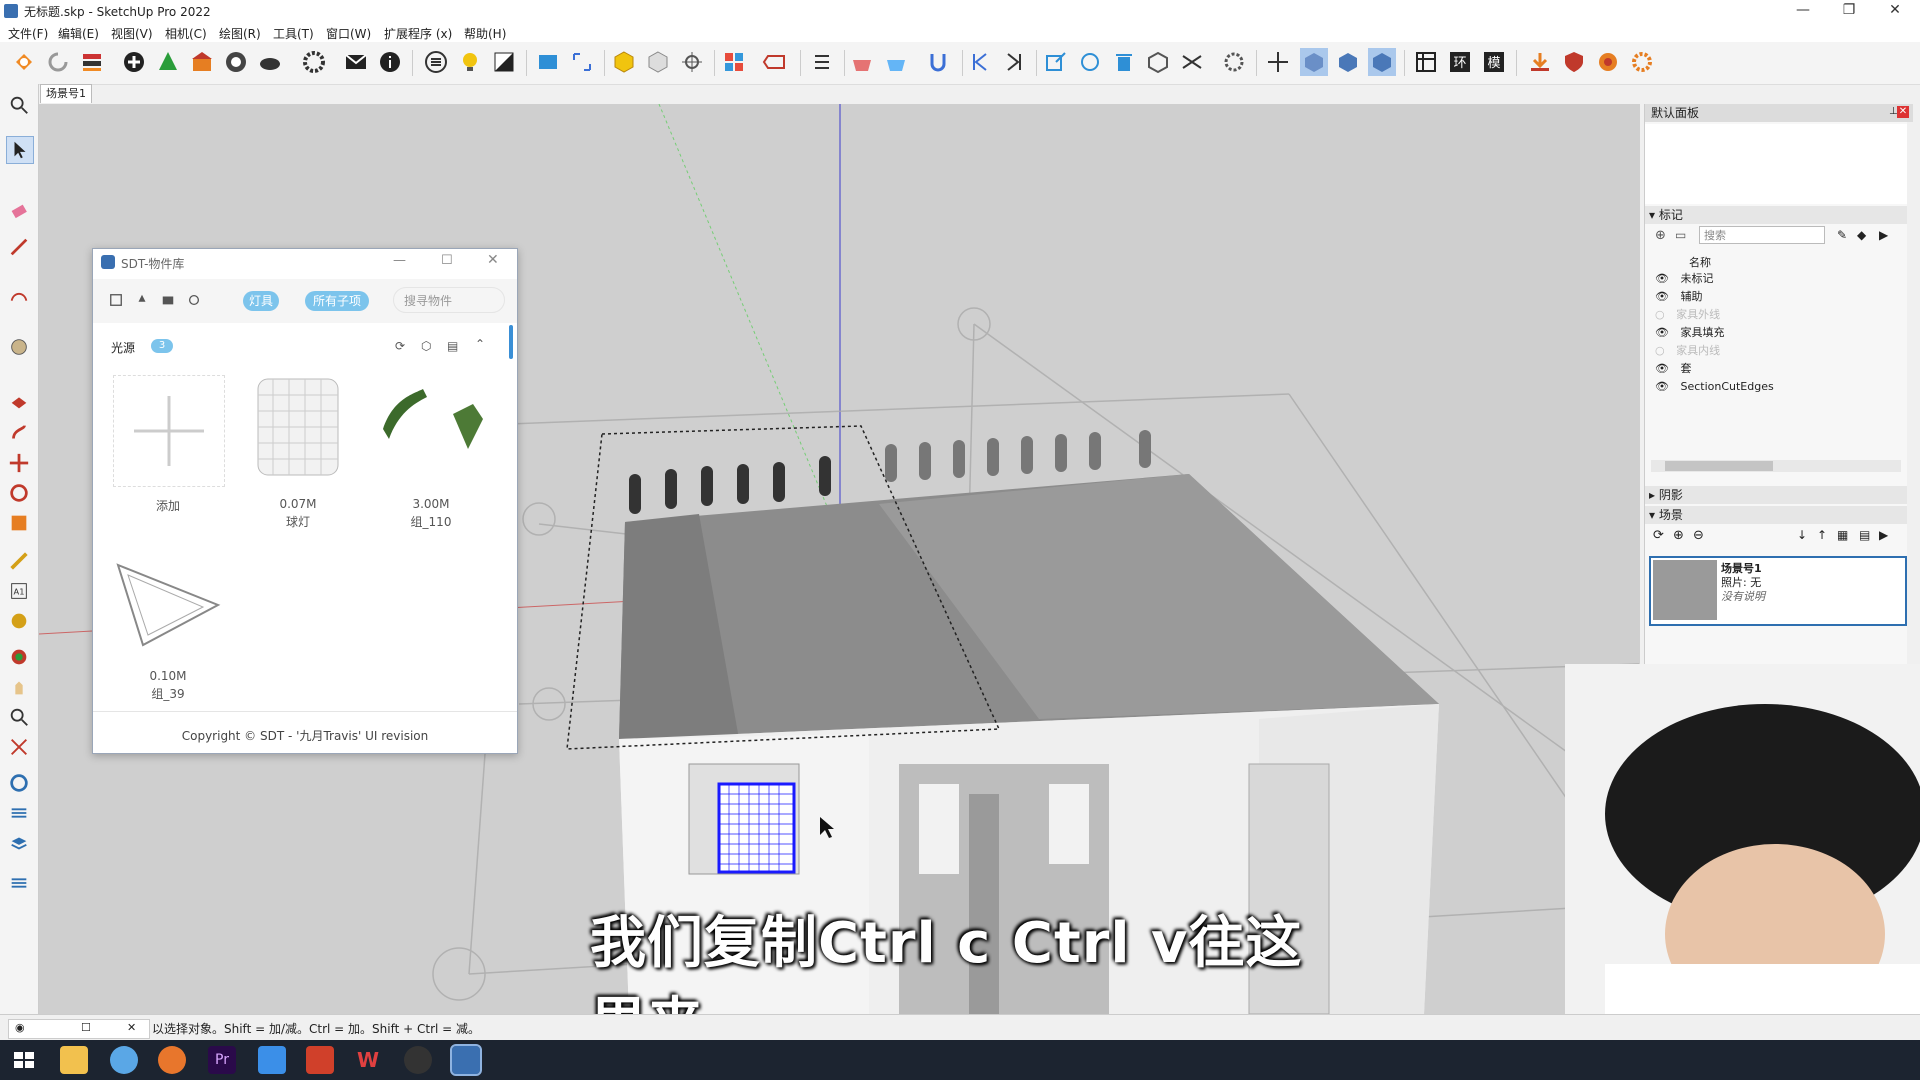 The image size is (1920, 1080). Describe the element at coordinates (293, 33) in the screenshot. I see `menu-tools: 工具(T)` at that location.